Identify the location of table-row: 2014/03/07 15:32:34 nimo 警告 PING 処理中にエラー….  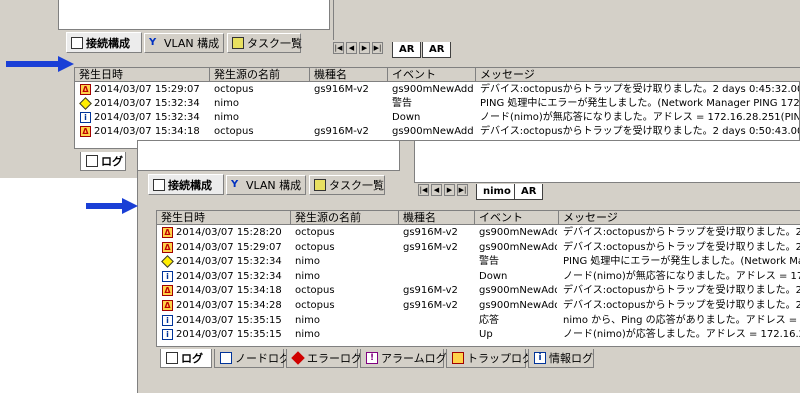
(437, 104).